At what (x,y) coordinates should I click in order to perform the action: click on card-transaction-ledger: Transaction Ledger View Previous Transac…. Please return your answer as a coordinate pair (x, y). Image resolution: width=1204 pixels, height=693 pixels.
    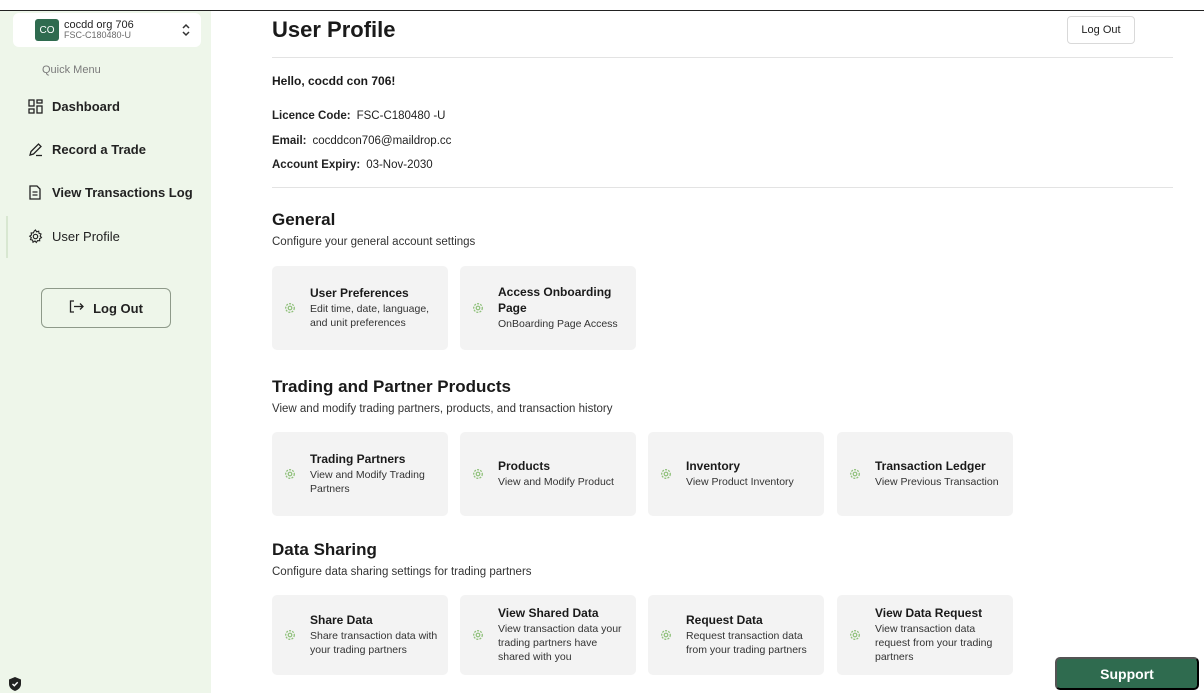
    Looking at the image, I should click on (925, 474).